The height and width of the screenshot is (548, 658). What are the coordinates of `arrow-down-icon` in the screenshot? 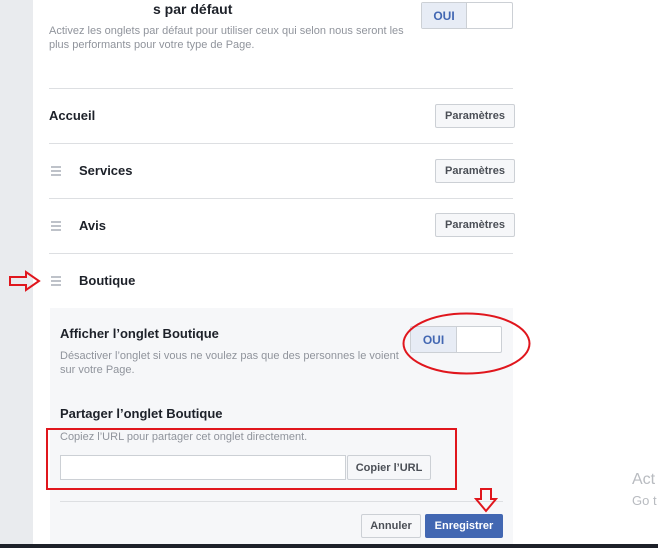 It's located at (486, 500).